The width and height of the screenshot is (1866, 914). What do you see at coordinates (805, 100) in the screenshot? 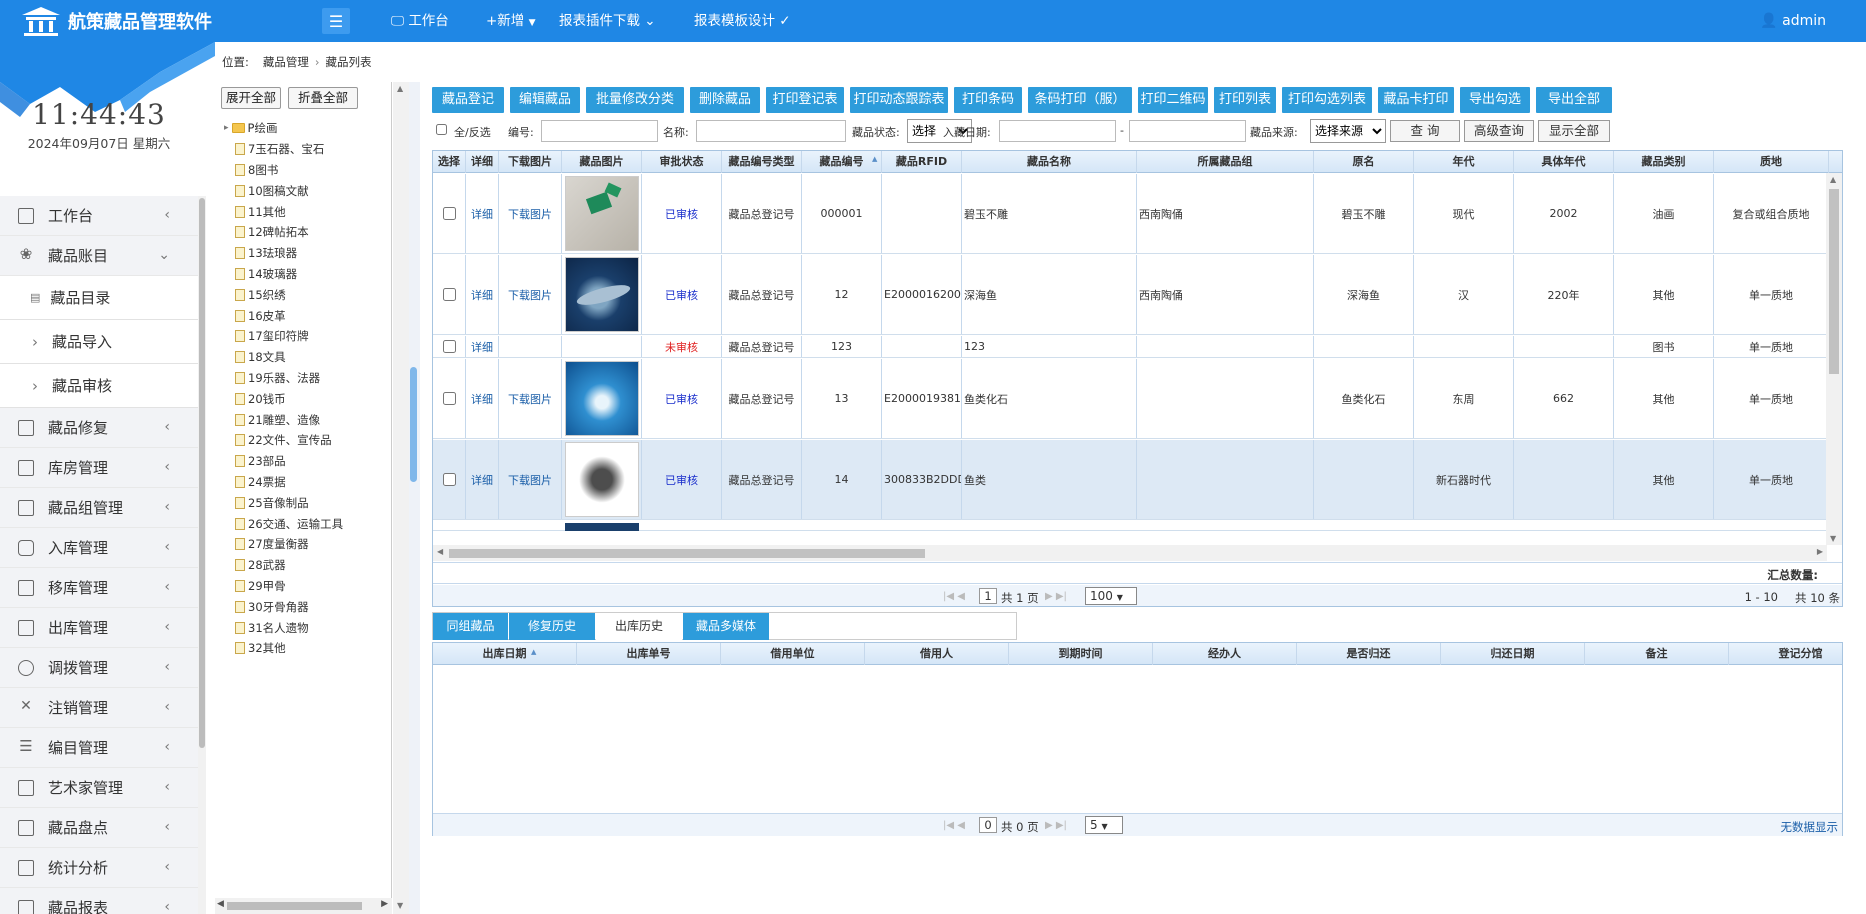
I see `toolbar-button: 打印登记表` at bounding box center [805, 100].